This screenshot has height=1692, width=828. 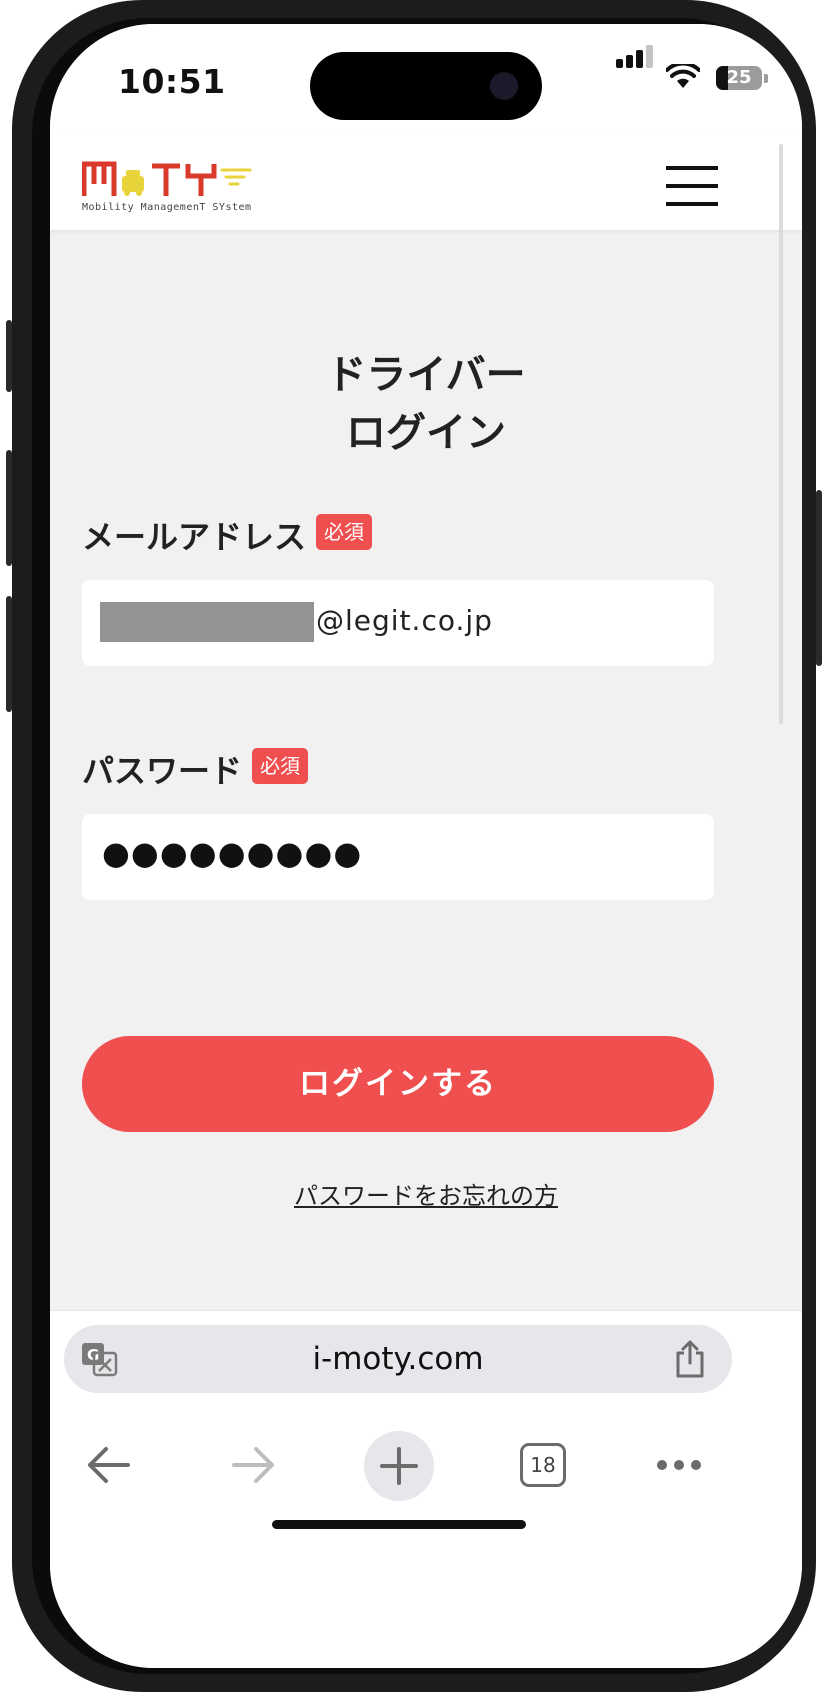 I want to click on wifi-icon, so click(x=683, y=76).